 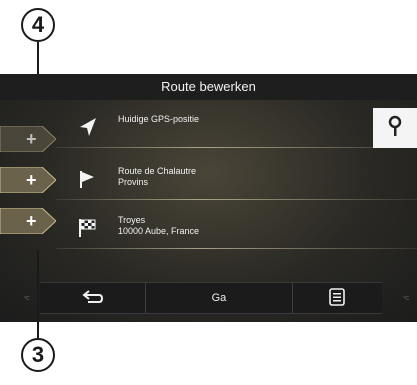 I want to click on callout-4-number: 4, so click(x=38, y=24).